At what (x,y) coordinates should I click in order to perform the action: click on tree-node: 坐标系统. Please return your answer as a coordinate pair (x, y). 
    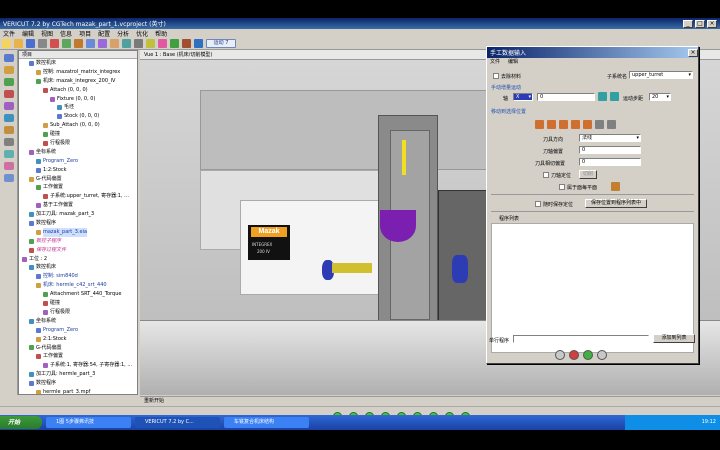
    Looking at the image, I should click on (78, 152).